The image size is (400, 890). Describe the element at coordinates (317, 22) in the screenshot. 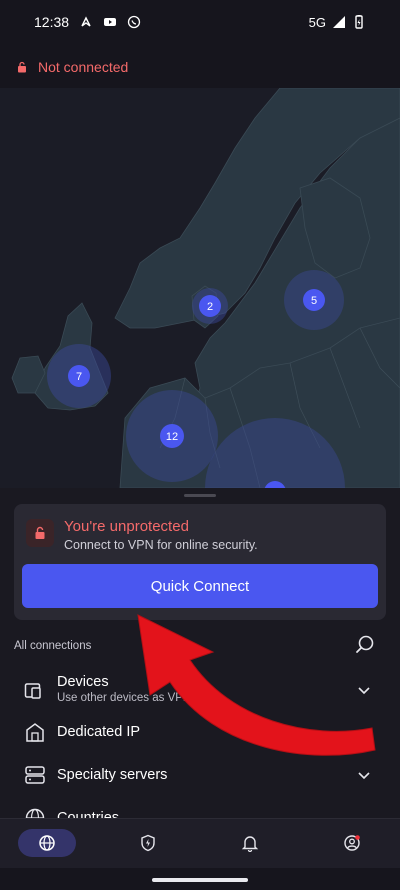

I see `network-type: 5G` at that location.